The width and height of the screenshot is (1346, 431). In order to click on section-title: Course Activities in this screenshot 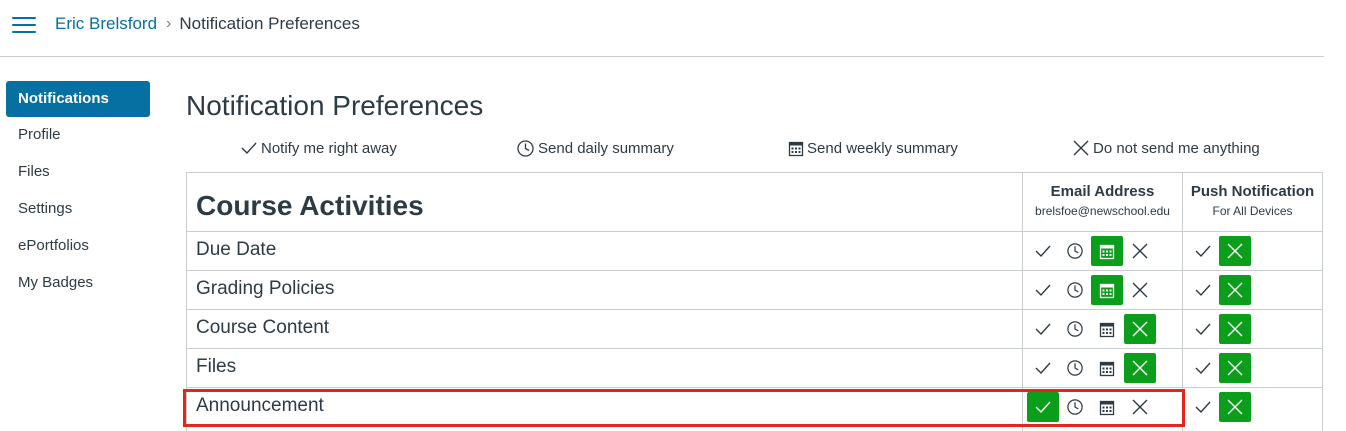, I will do `click(310, 205)`.